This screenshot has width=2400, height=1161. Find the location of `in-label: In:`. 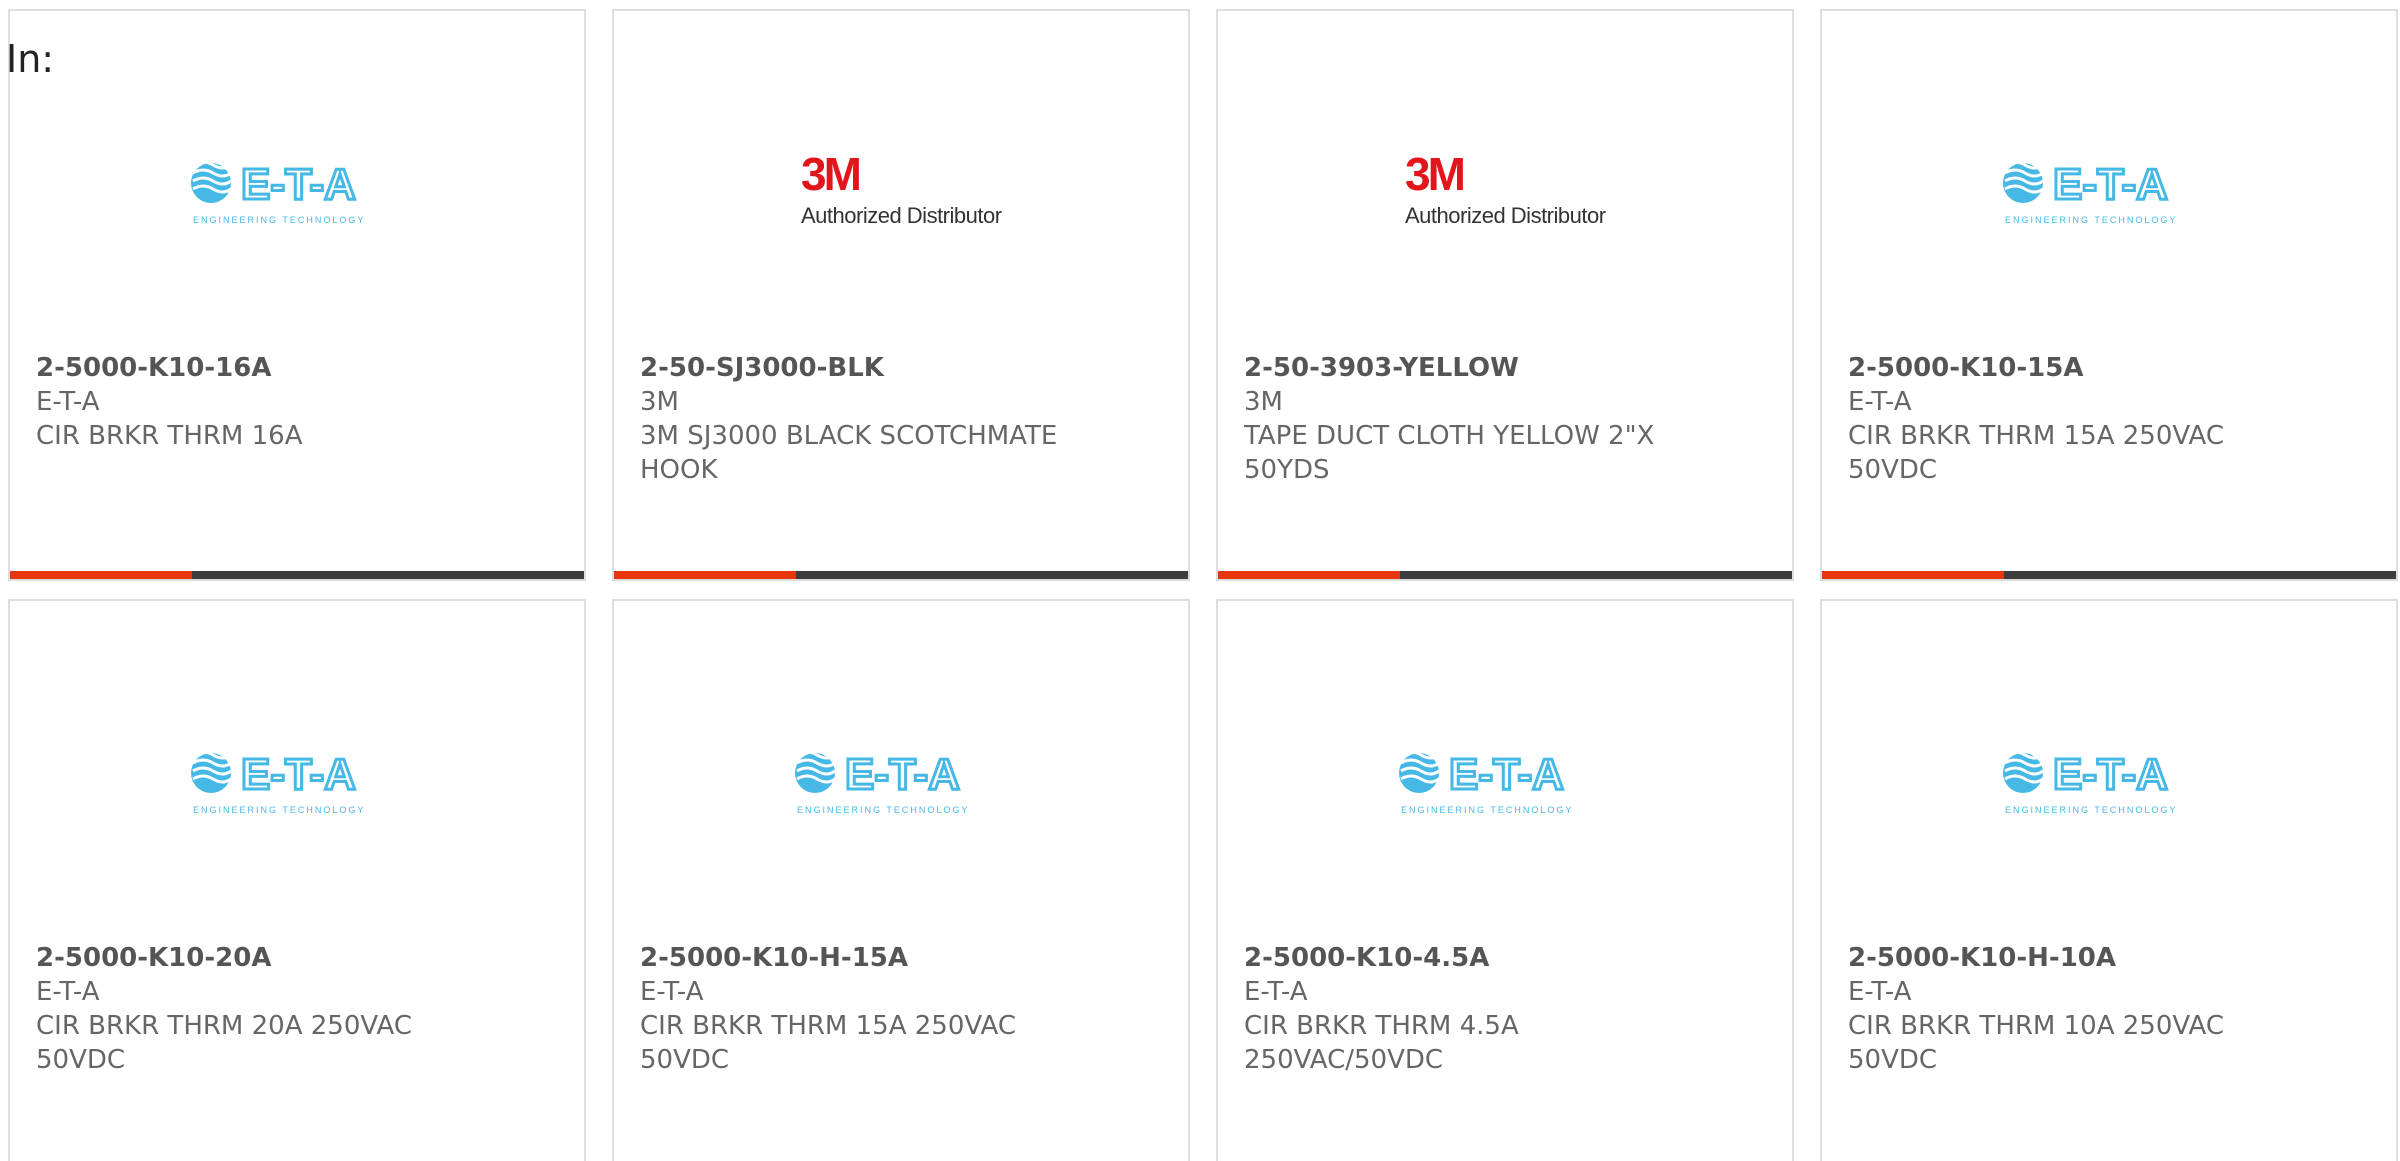

in-label: In: is located at coordinates (30, 59).